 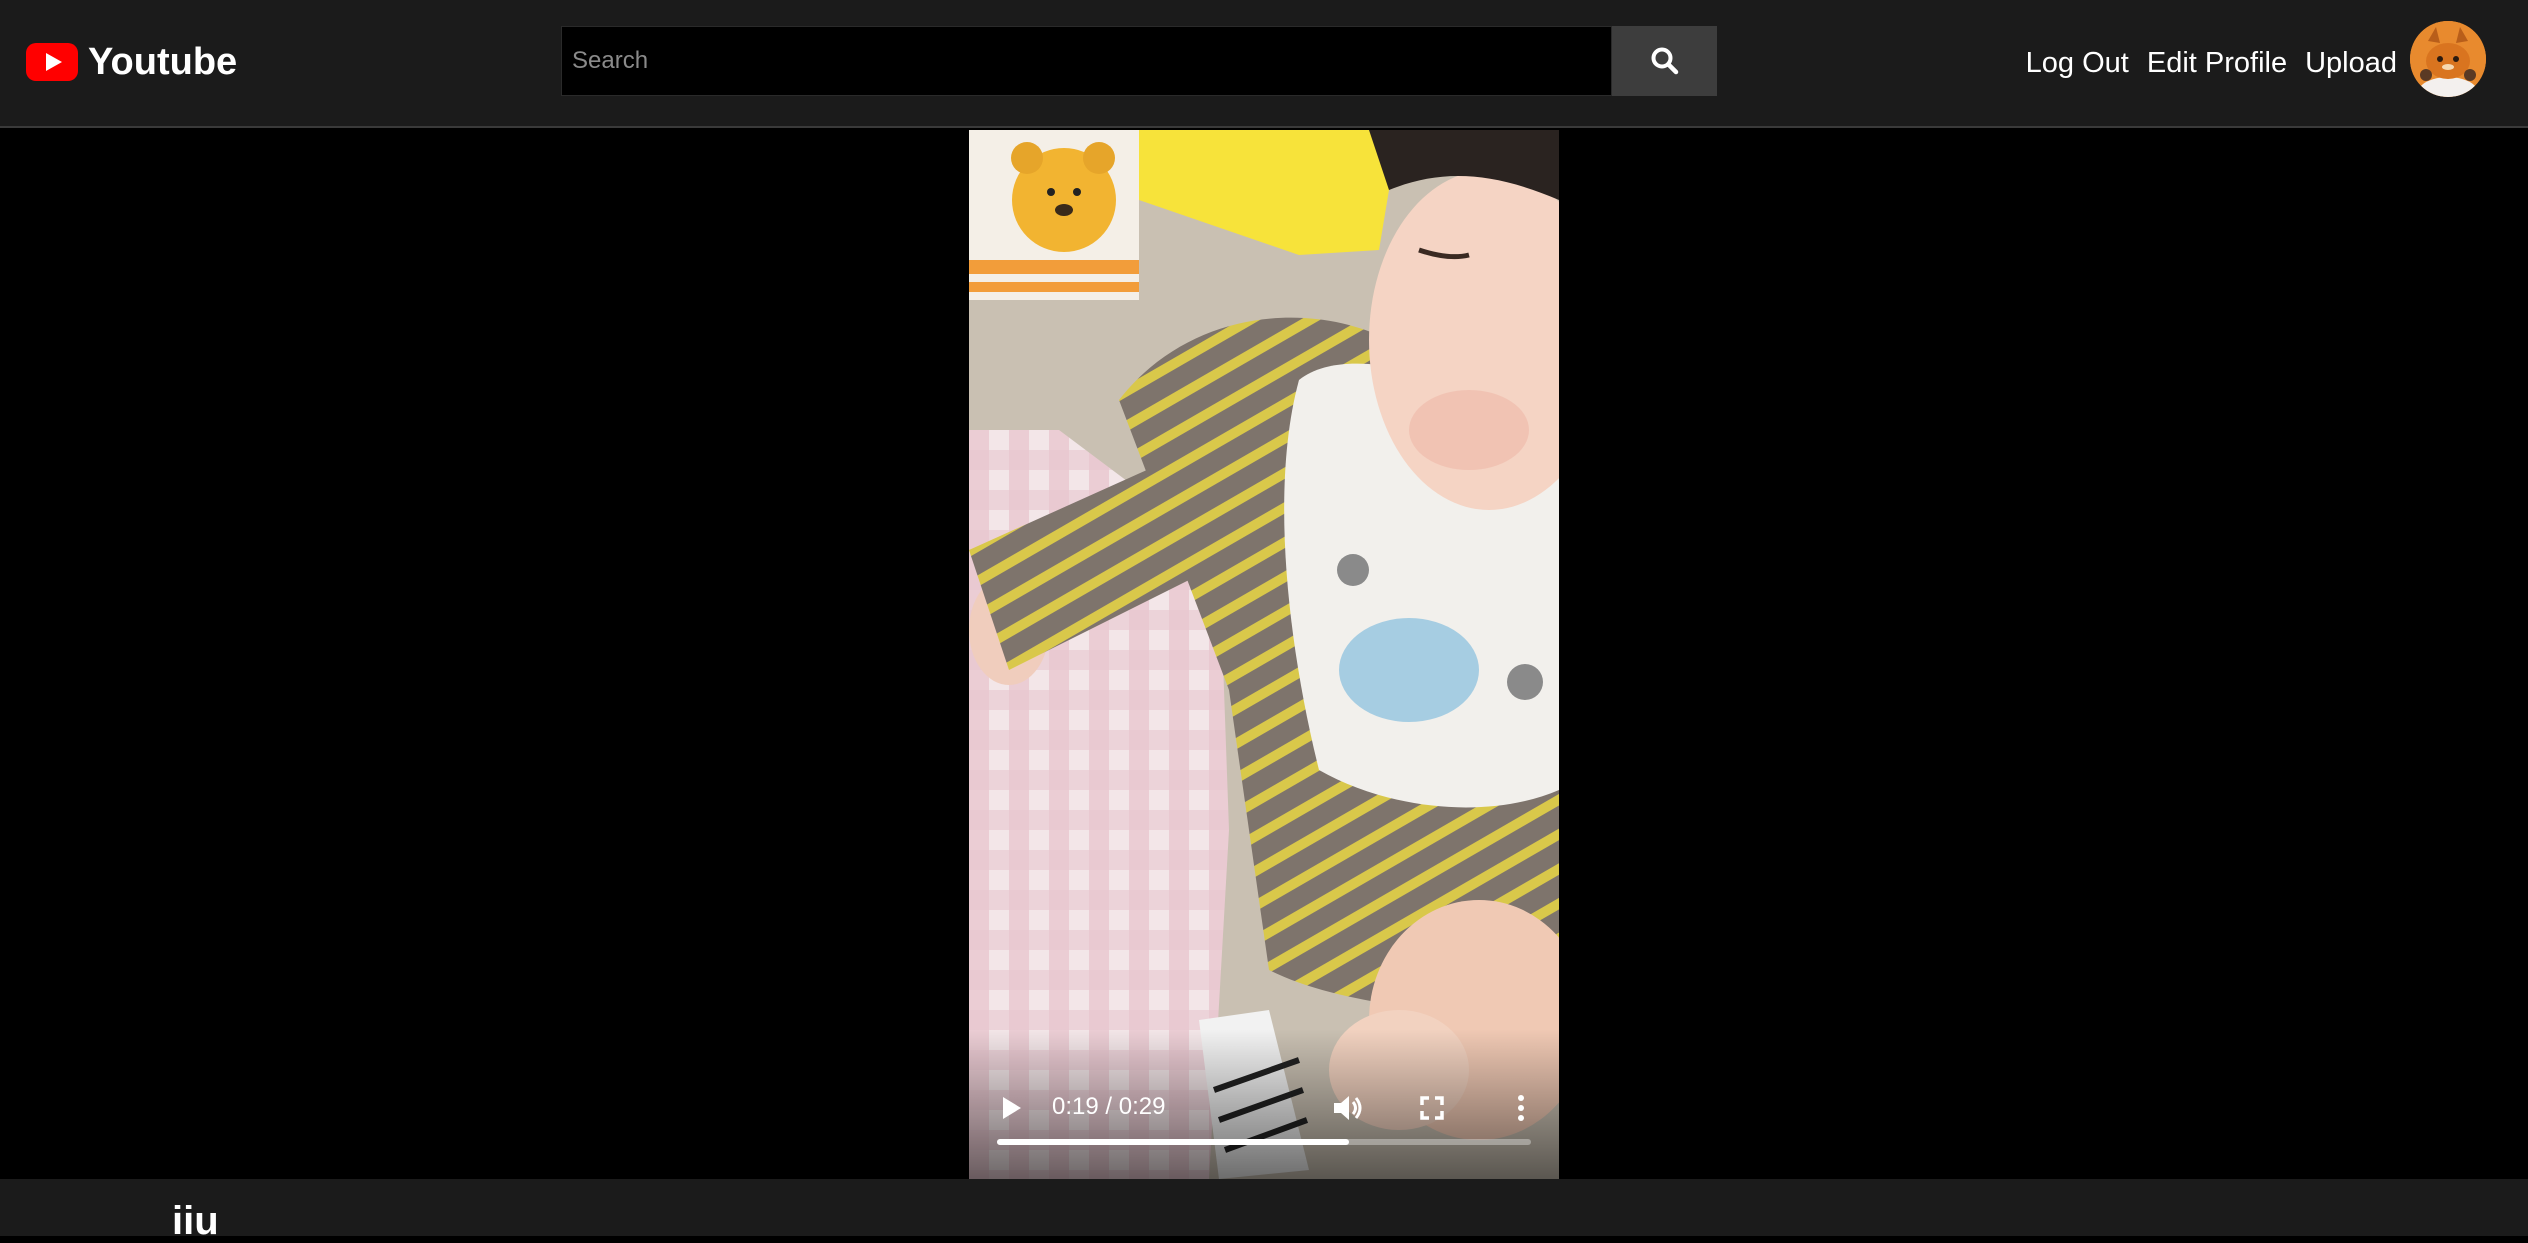 What do you see at coordinates (1264, 1104) in the screenshot?
I see `video-controls: 0:19 / 0:29` at bounding box center [1264, 1104].